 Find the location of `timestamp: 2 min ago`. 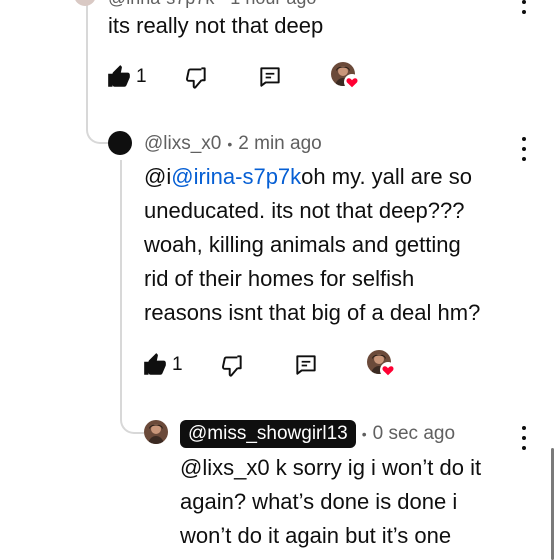

timestamp: 2 min ago is located at coordinates (279, 144).